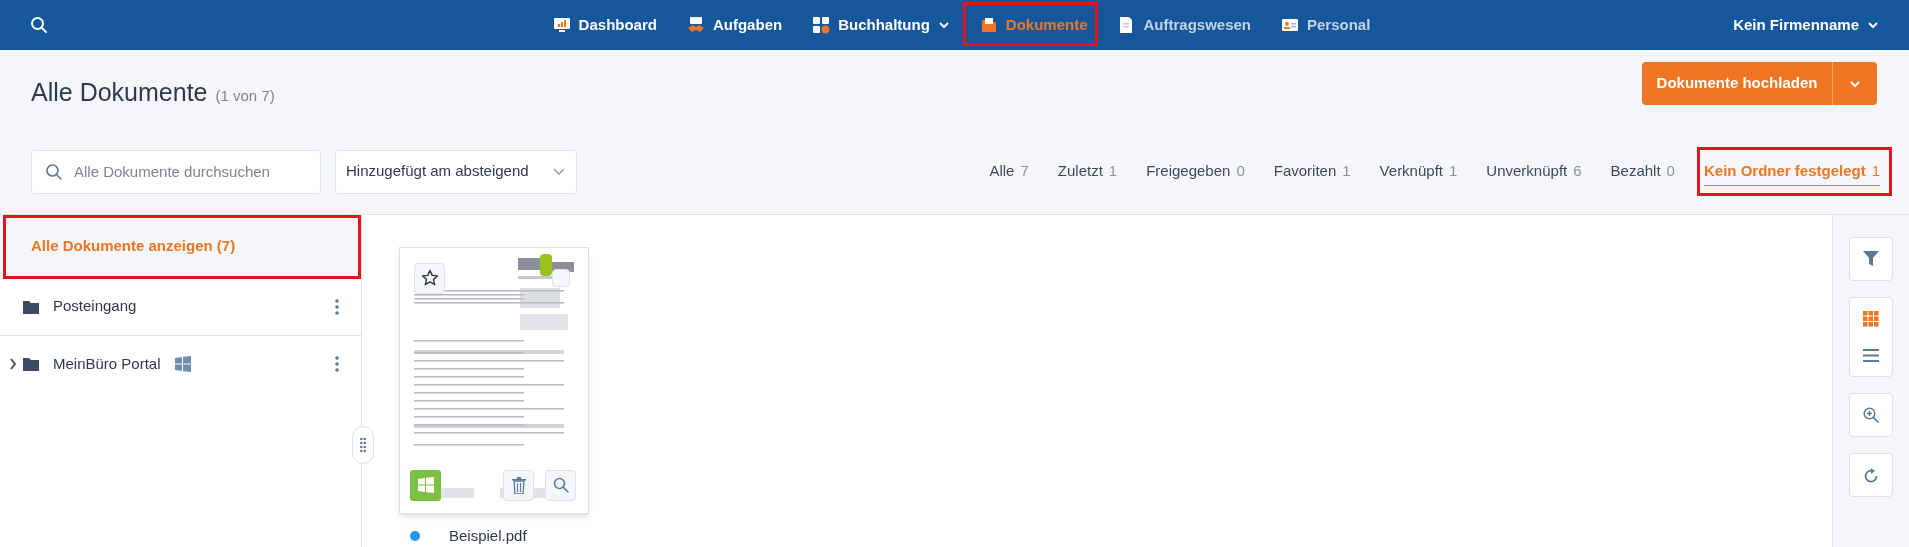 This screenshot has height=547, width=1909. I want to click on resize-handle, so click(363, 444).